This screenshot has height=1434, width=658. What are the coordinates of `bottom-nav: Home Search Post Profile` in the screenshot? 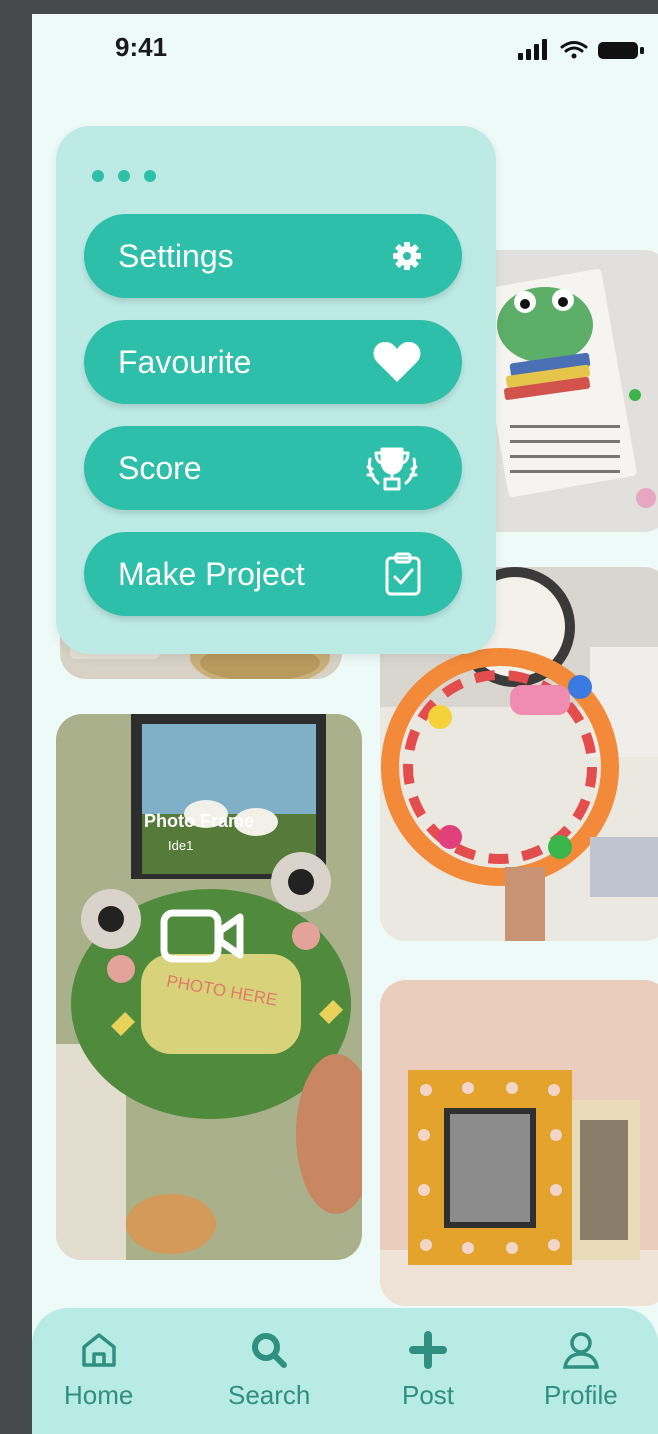 It's located at (345, 1371).